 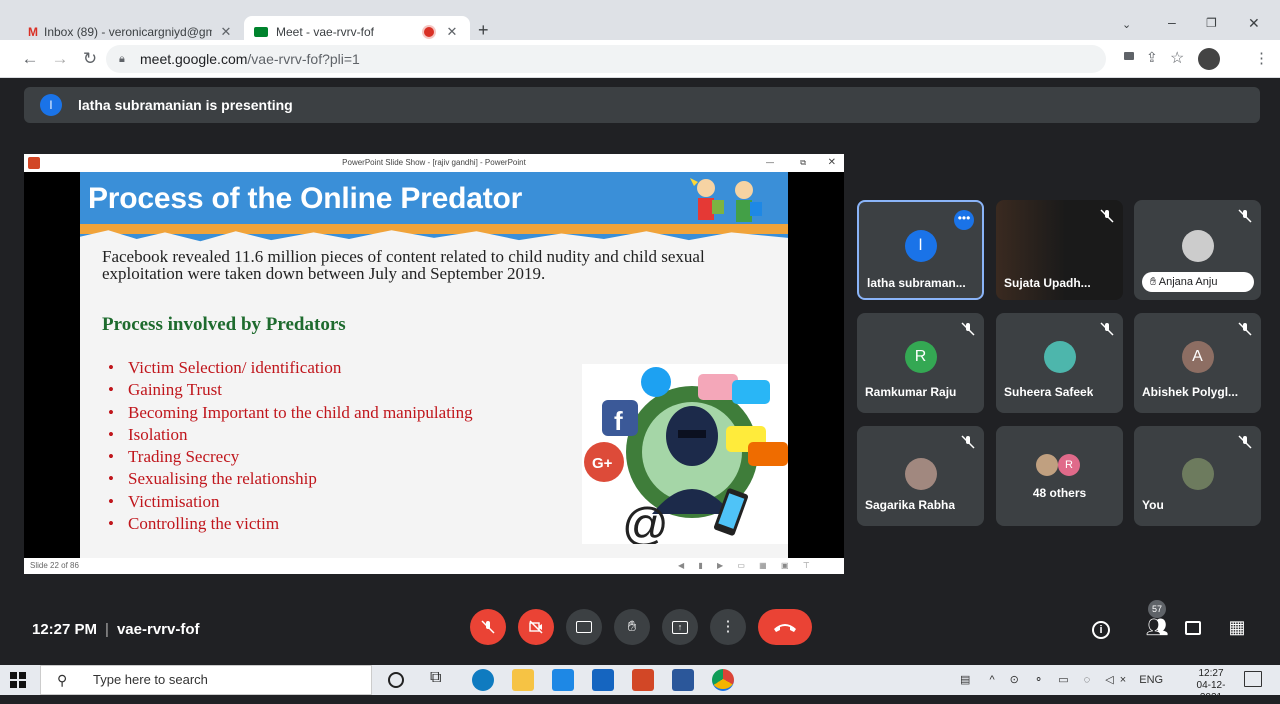 I want to click on leave-call-button, so click(x=785, y=627).